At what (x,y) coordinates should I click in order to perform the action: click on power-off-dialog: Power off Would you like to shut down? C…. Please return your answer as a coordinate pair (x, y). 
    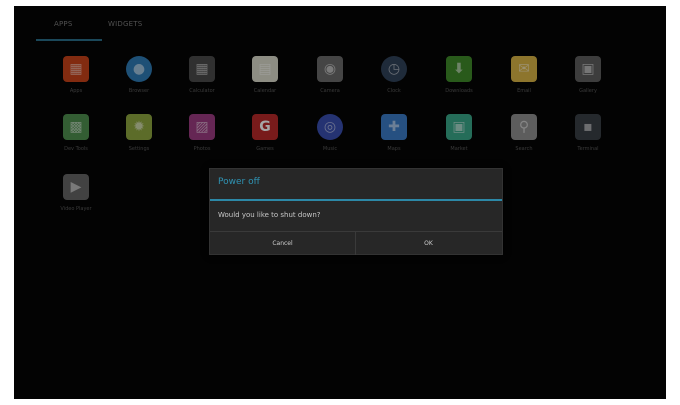
    Looking at the image, I should click on (356, 211).